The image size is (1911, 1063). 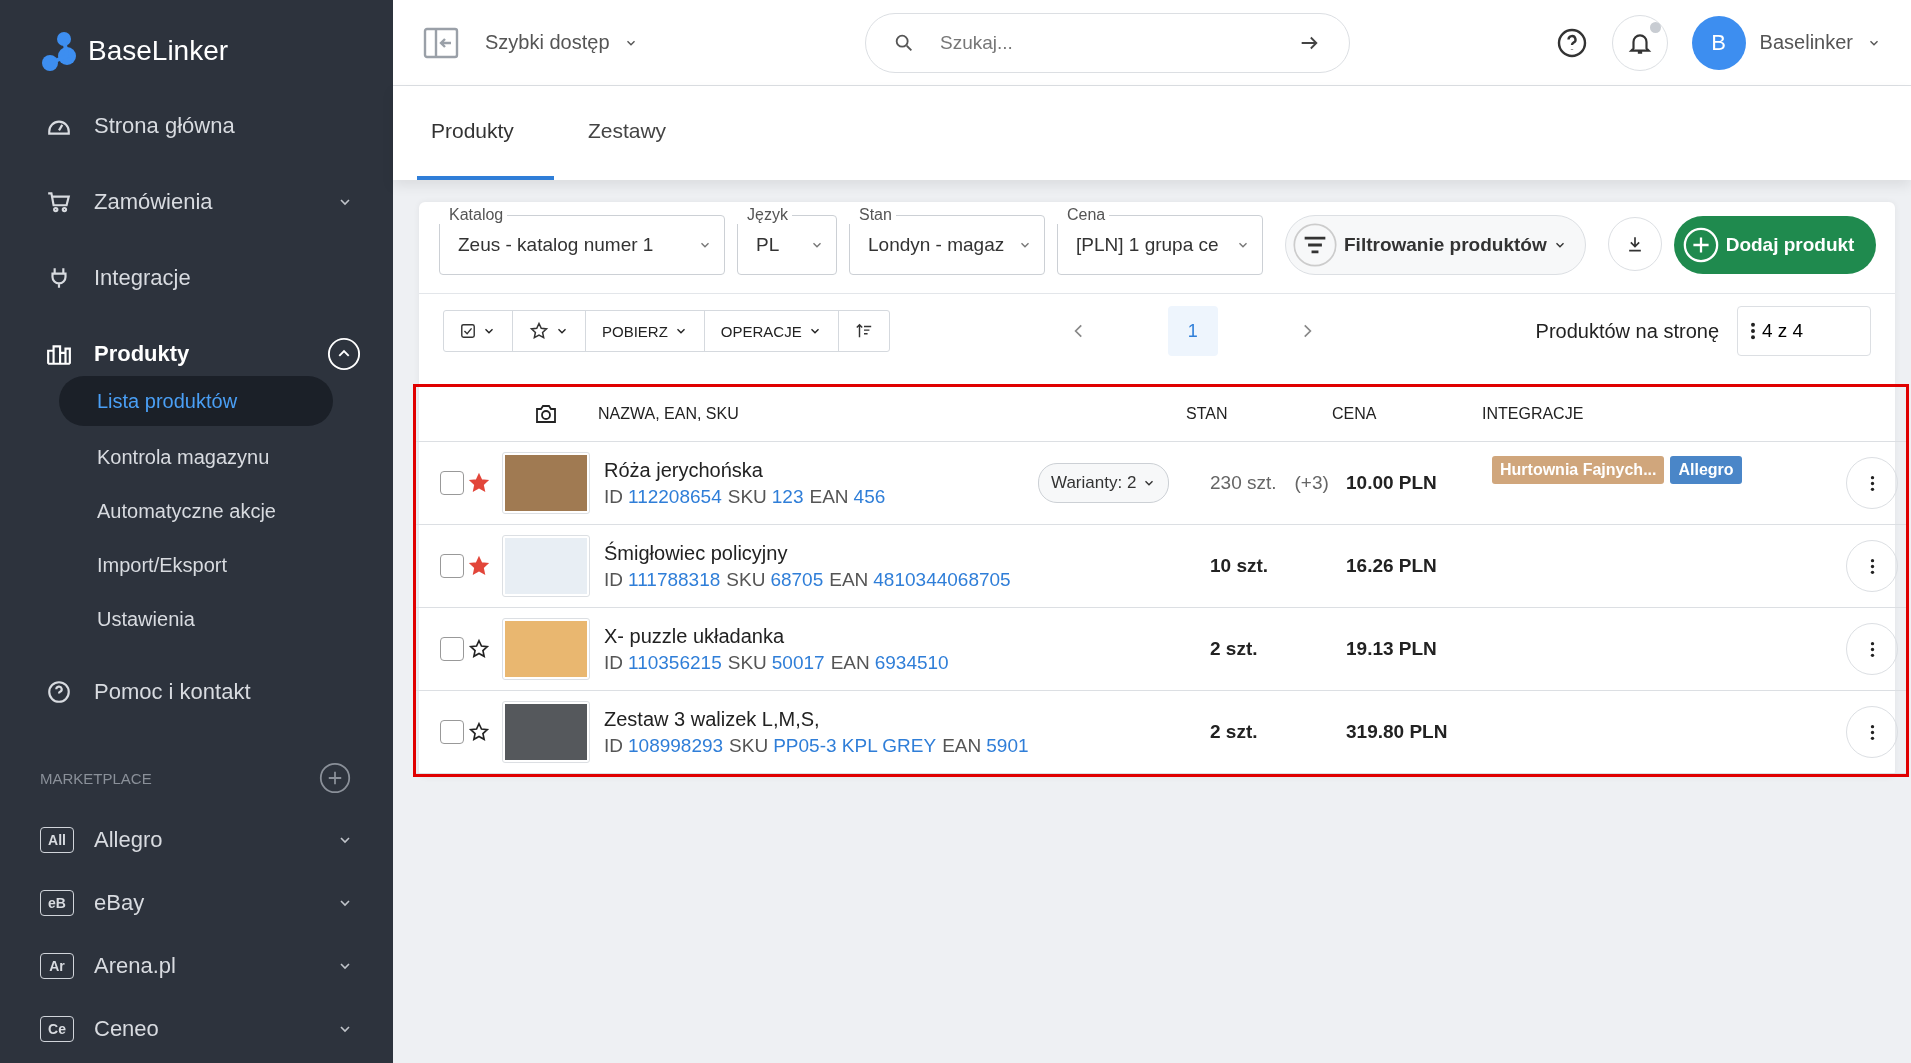 I want to click on product-codes: ID 110356215 SKU 50017 EAN 6934510, so click(x=777, y=662).